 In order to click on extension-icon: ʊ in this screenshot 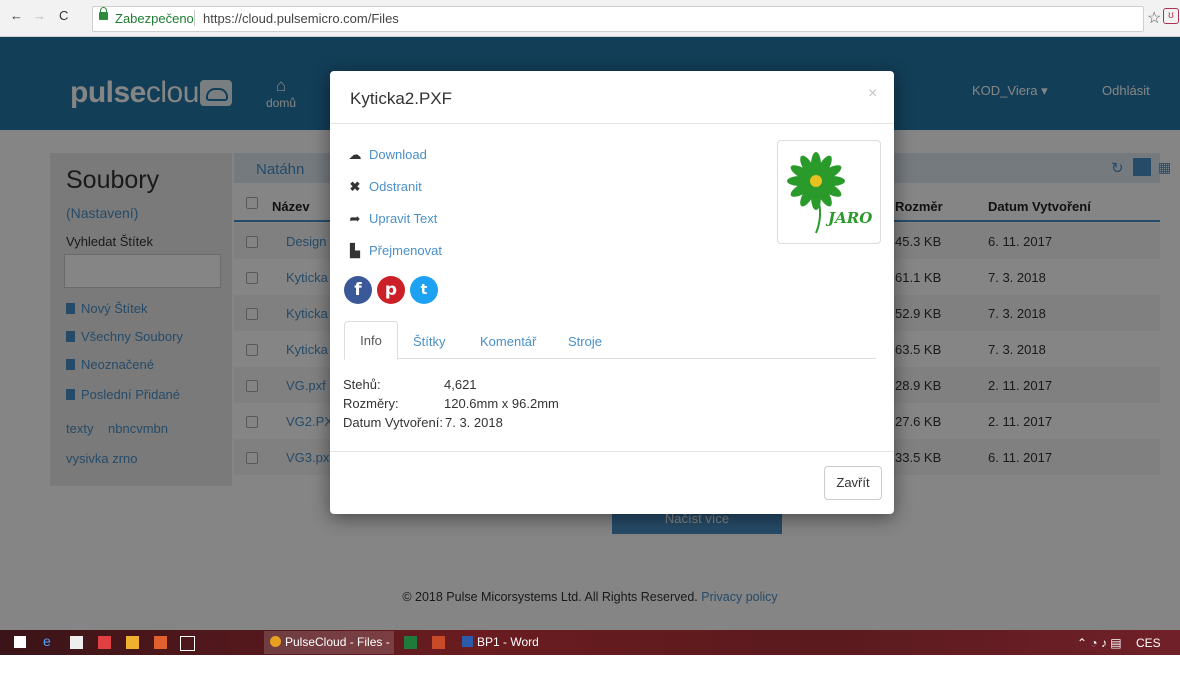, I will do `click(1171, 16)`.